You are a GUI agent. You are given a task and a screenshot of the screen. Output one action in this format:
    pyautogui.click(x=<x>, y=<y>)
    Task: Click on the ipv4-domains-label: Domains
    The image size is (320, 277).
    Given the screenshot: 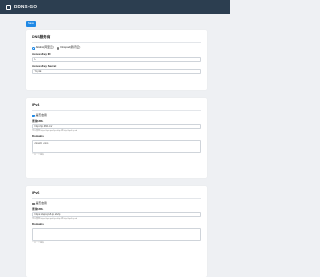 What is the action you would take?
    pyautogui.click(x=38, y=136)
    